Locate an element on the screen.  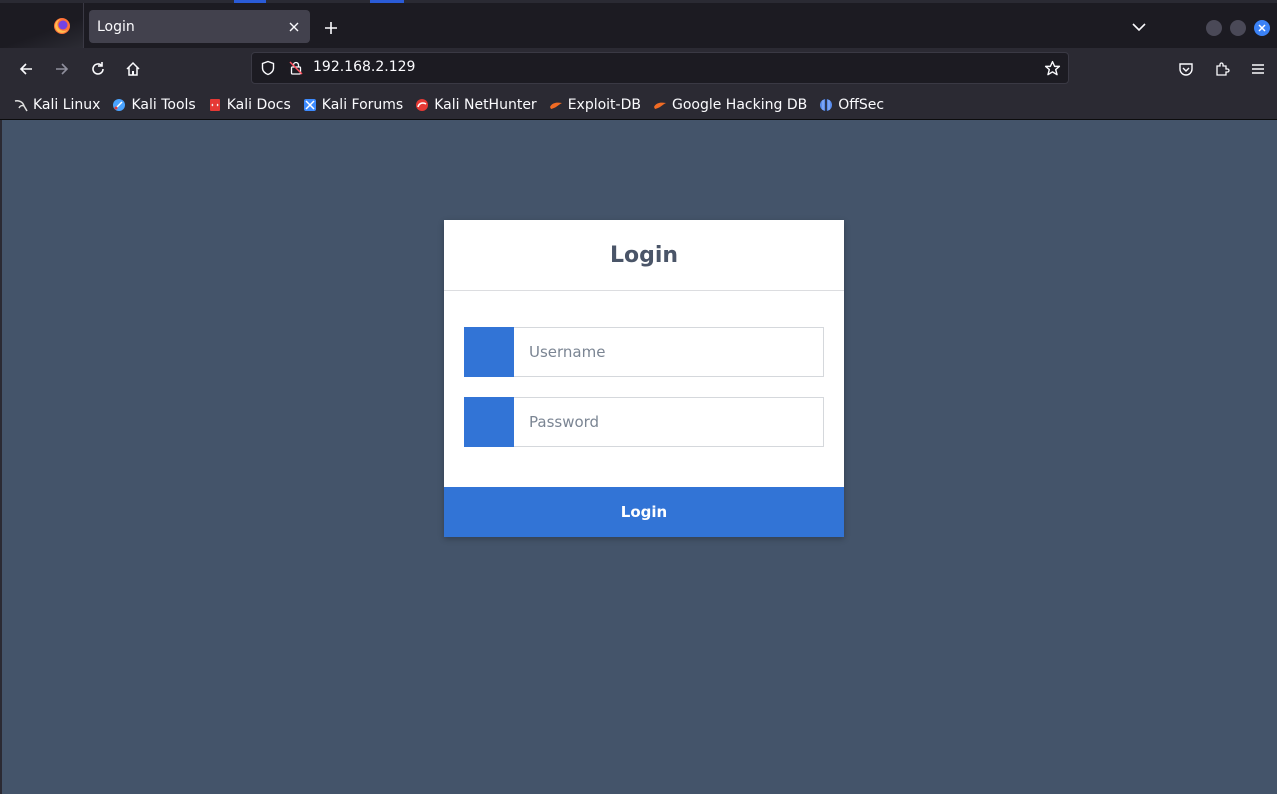
username-field-group is located at coordinates (644, 352).